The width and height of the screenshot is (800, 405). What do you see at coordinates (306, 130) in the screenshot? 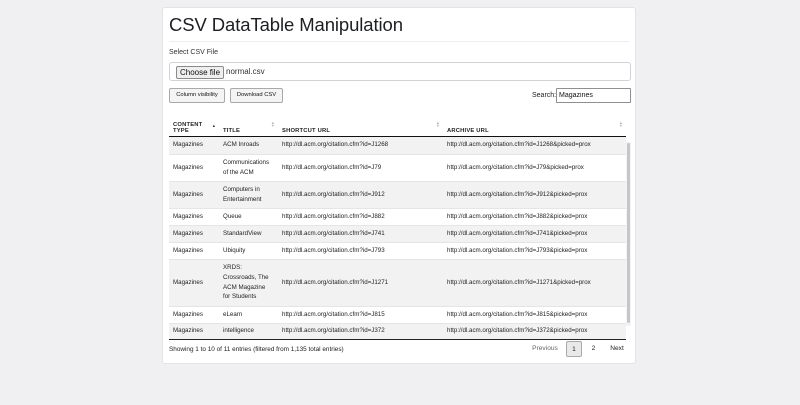
I see `column-header-label: SHORTCUT URL` at bounding box center [306, 130].